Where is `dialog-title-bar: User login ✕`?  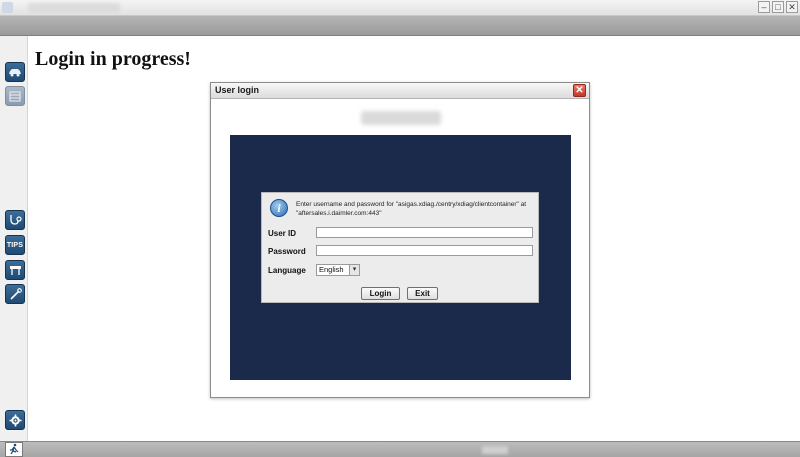 dialog-title-bar: User login ✕ is located at coordinates (400, 91).